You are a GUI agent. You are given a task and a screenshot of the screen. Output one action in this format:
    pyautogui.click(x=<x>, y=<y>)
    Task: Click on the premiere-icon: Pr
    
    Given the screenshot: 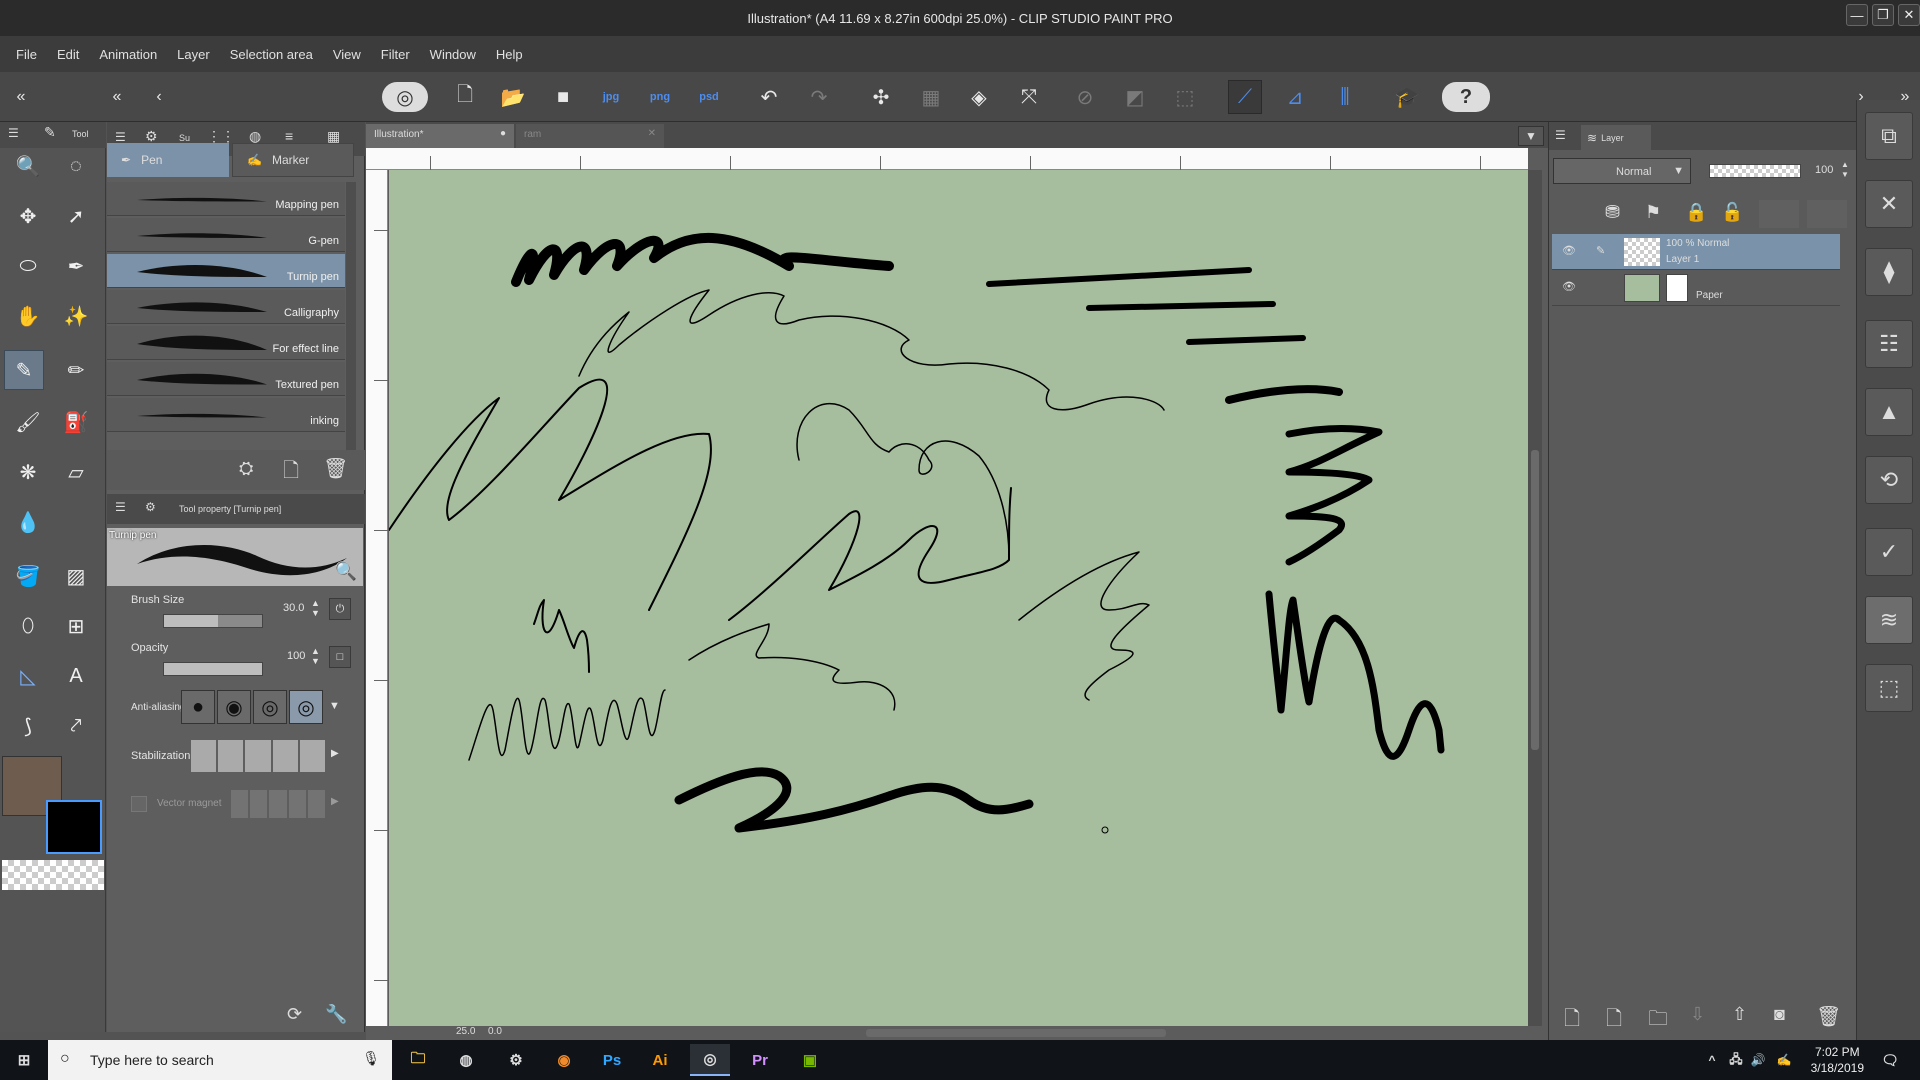 What is the action you would take?
    pyautogui.click(x=760, y=1060)
    